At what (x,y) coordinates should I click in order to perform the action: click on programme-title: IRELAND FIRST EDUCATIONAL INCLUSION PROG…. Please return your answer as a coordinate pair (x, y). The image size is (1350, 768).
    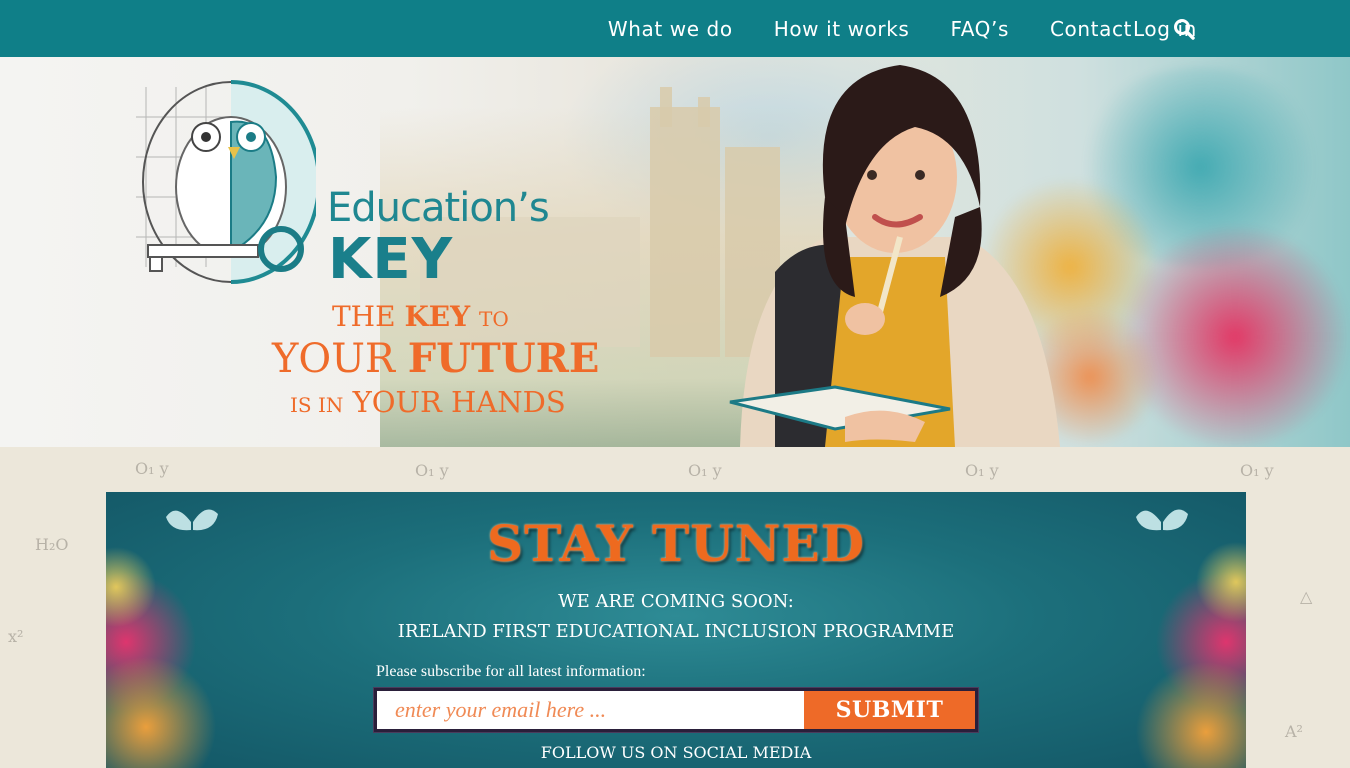
    Looking at the image, I should click on (676, 631).